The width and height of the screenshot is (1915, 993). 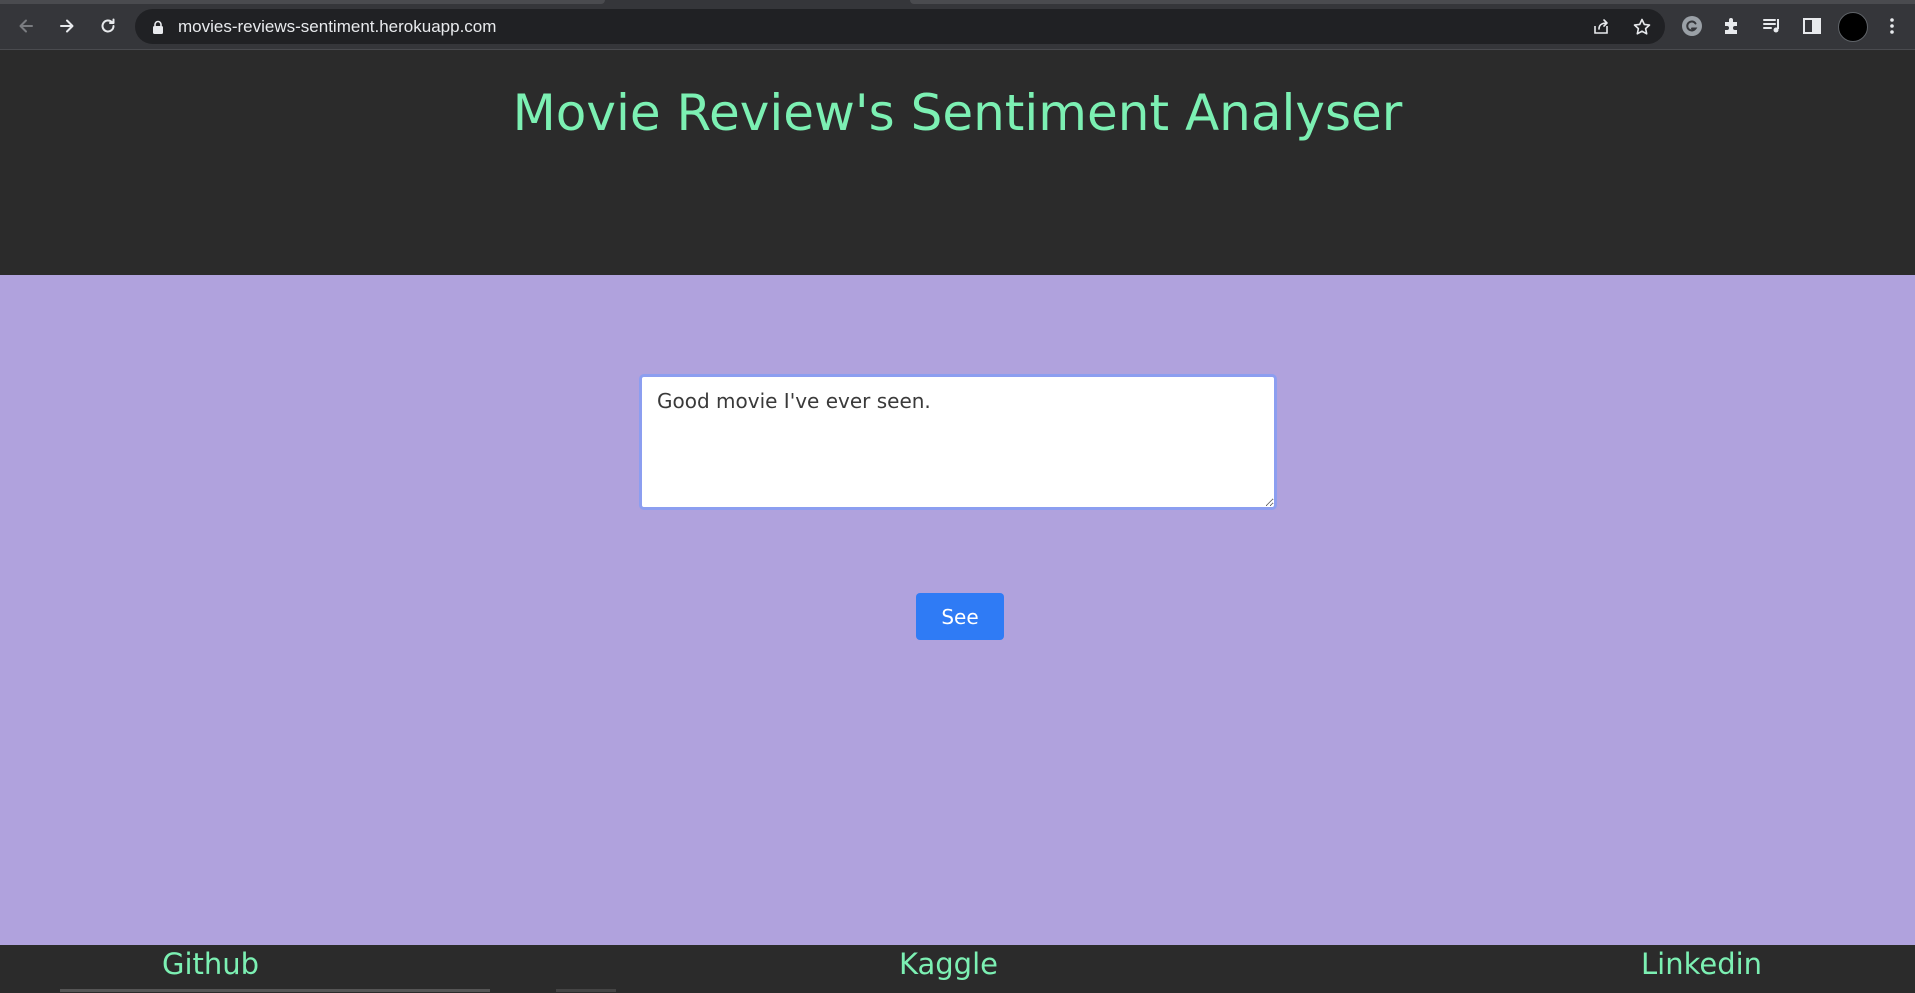 I want to click on forward-arrow-icon, so click(x=67, y=26).